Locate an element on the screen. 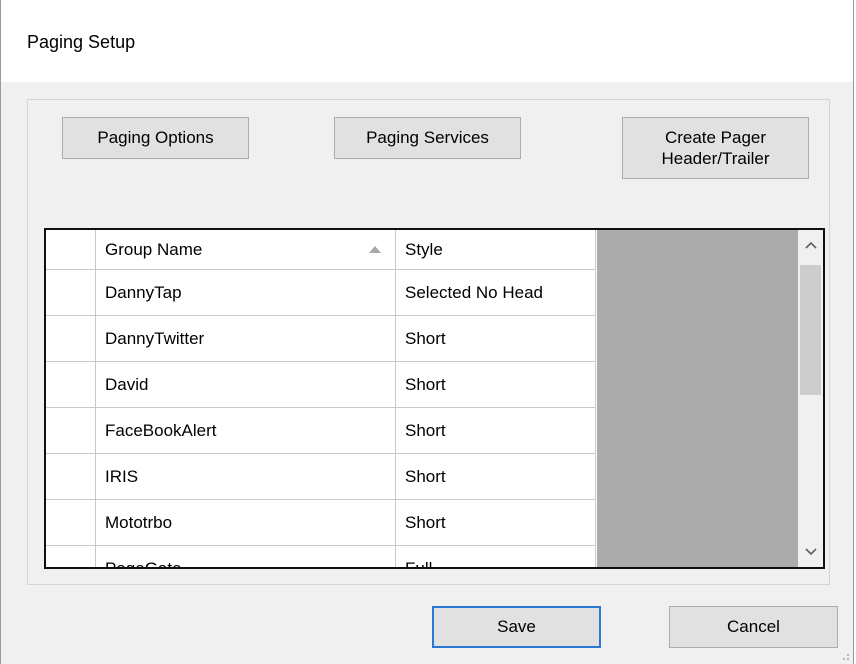  paging-services-button: Paging Services is located at coordinates (427, 138).